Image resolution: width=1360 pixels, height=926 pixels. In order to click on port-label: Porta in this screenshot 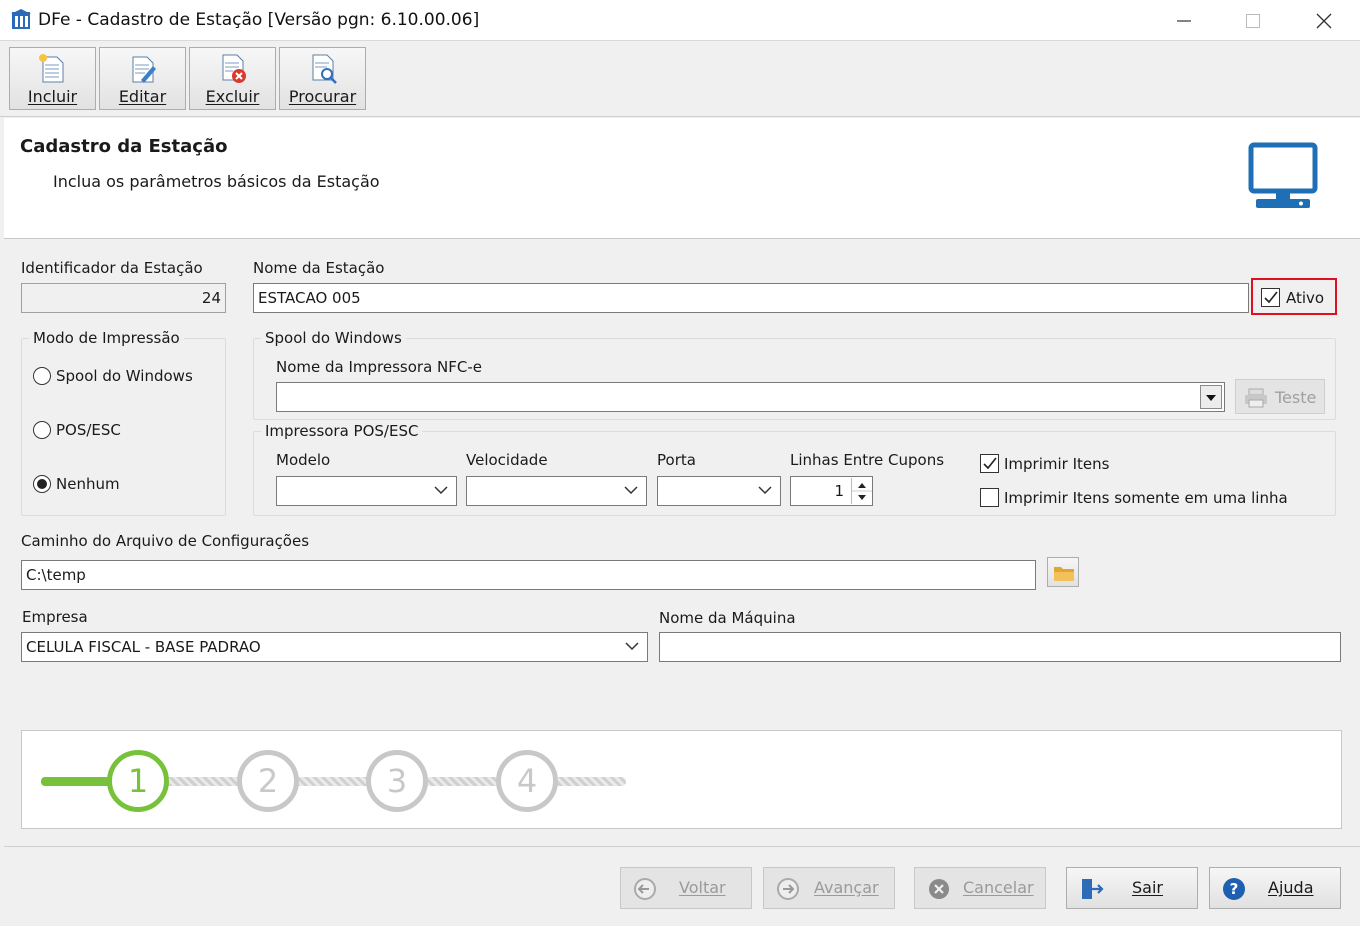, I will do `click(676, 460)`.